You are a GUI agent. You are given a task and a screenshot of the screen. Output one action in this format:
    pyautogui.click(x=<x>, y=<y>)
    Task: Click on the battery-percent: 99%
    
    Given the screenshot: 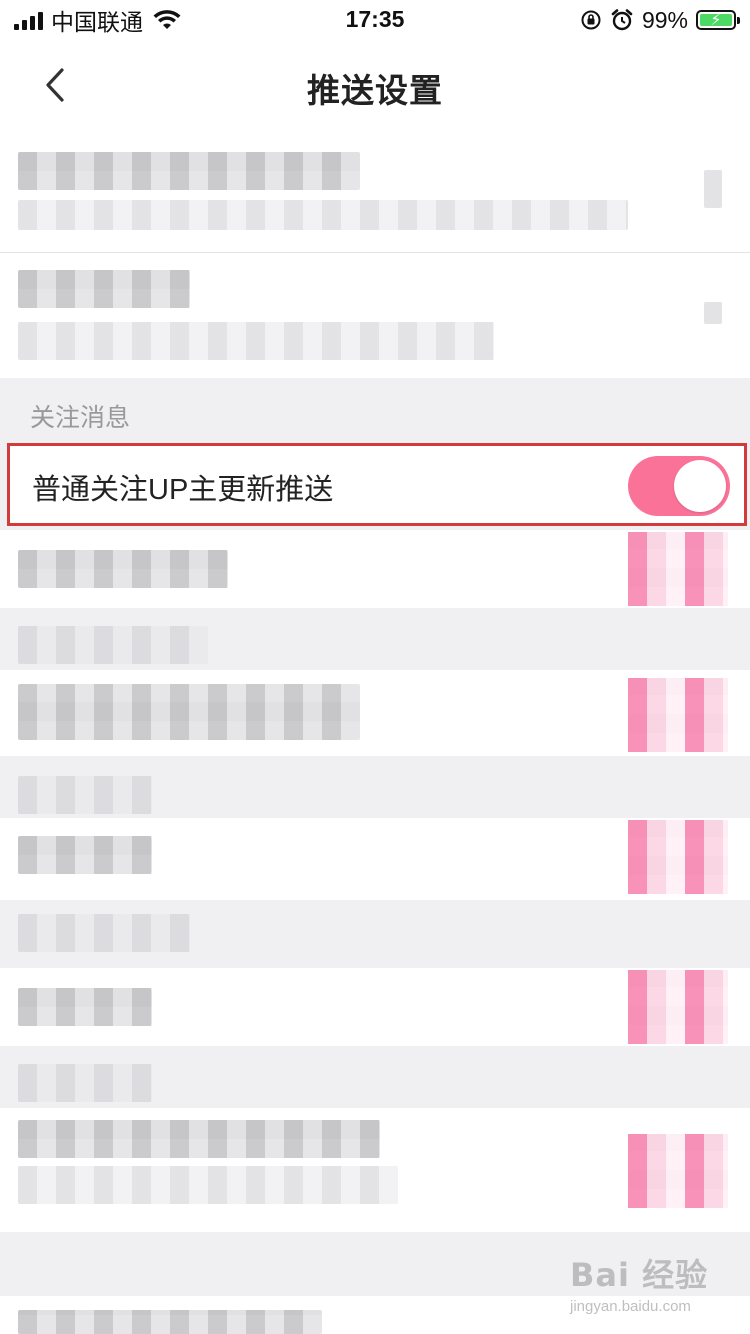 What is the action you would take?
    pyautogui.click(x=664, y=19)
    